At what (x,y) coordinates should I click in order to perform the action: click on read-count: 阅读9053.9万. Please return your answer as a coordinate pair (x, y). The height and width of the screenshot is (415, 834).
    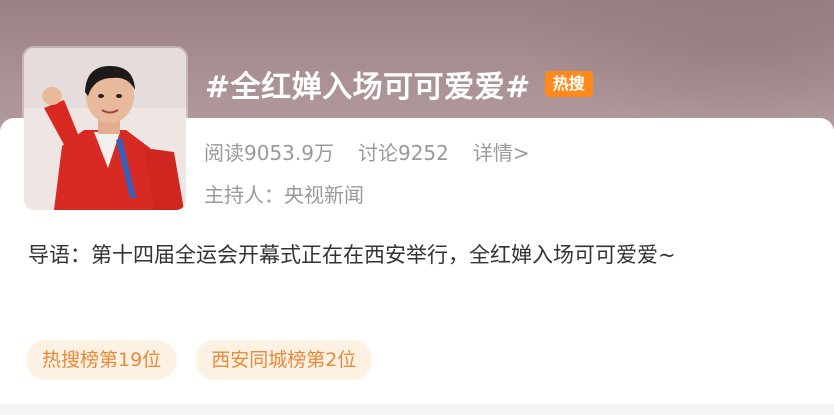
    Looking at the image, I should click on (269, 153).